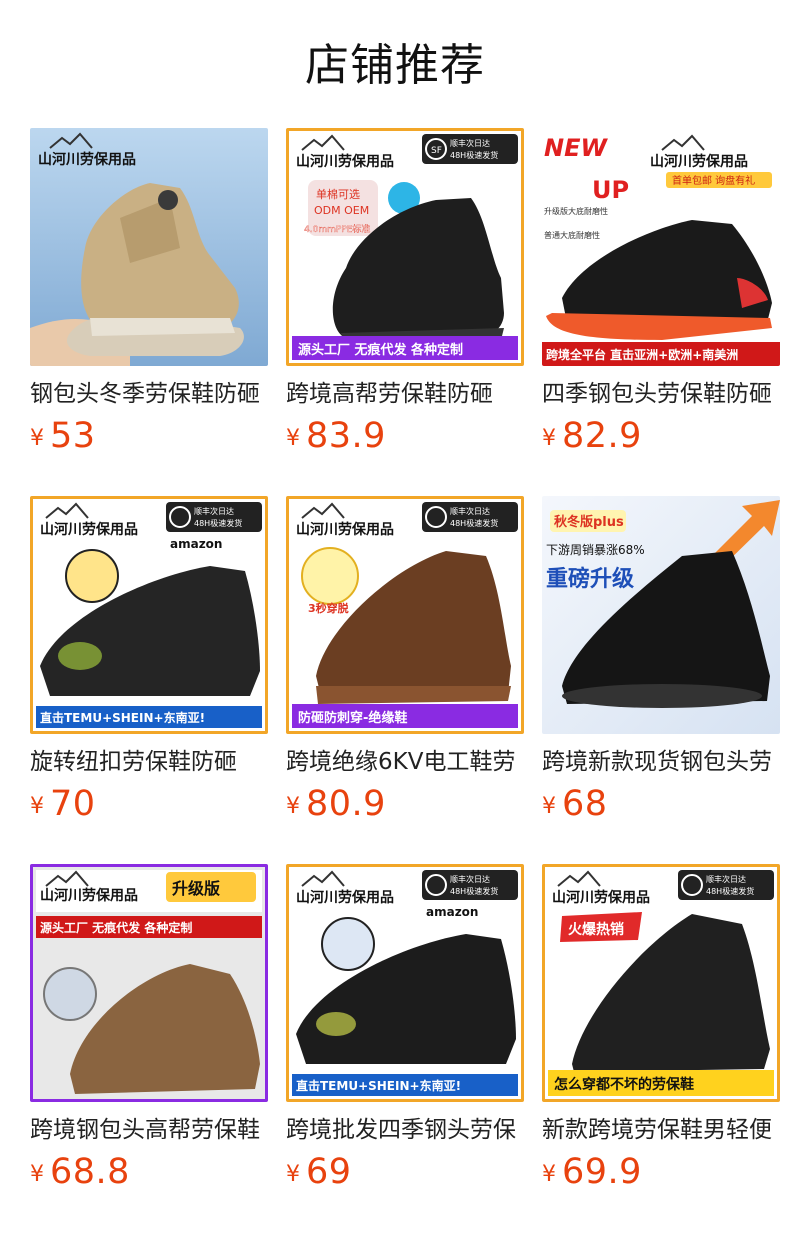  What do you see at coordinates (405, 762) in the screenshot?
I see `product-name: 跨境绝缘6KV电工鞋劳` at bounding box center [405, 762].